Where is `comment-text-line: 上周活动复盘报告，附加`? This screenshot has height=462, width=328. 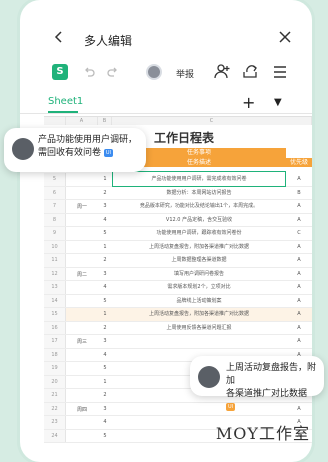 comment-text-line: 上周活动复盘报告，附加 is located at coordinates (271, 374).